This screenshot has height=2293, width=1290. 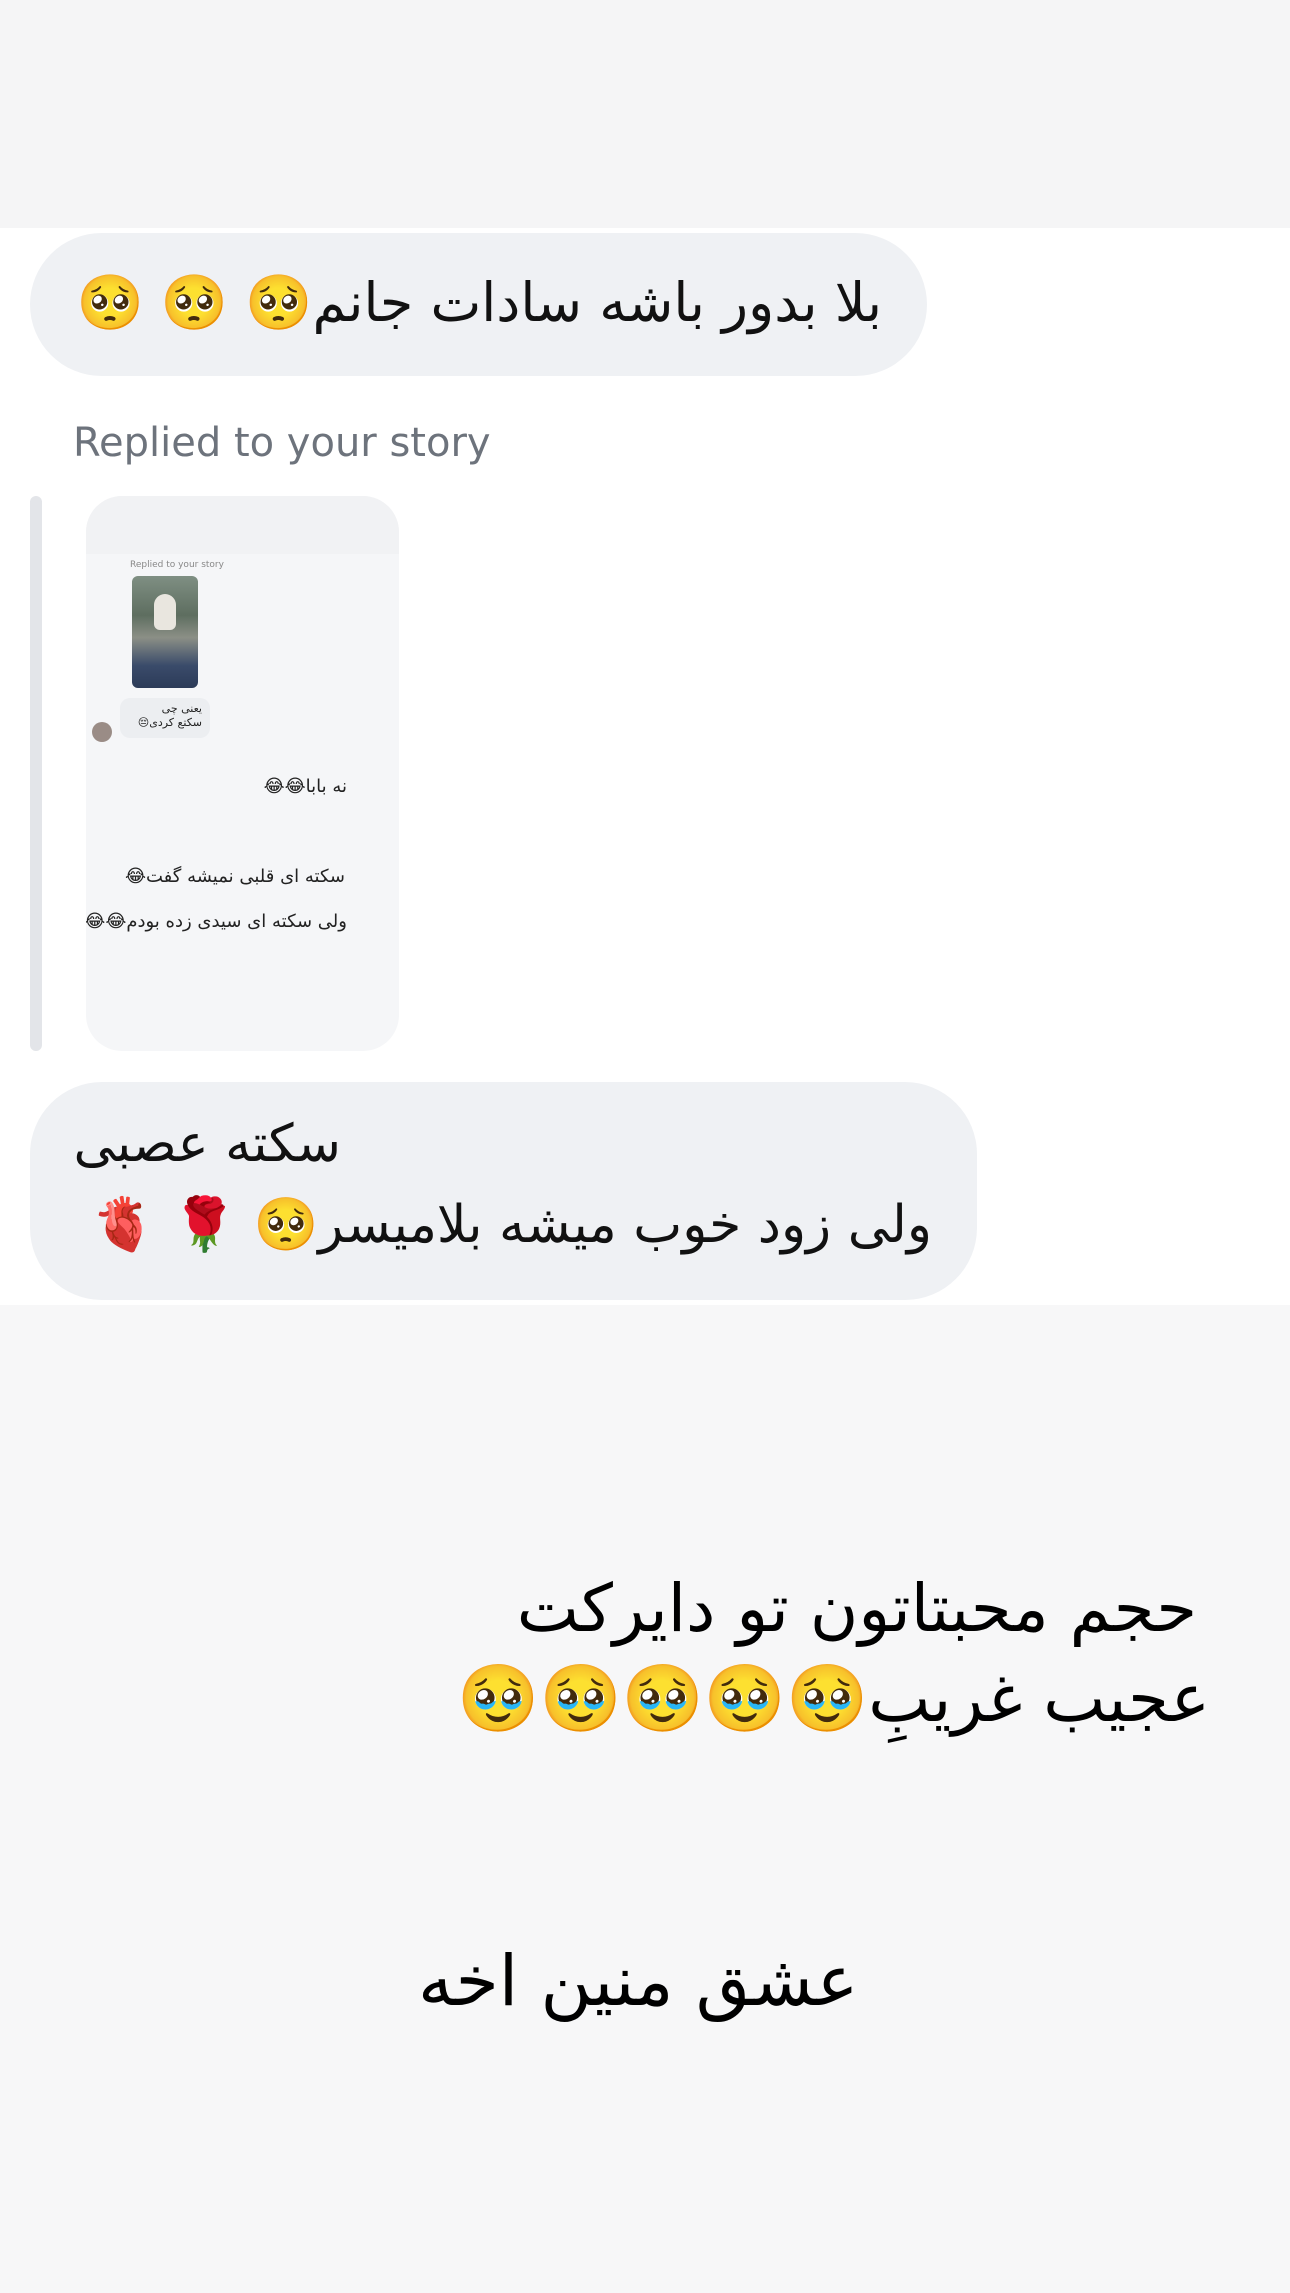 I want to click on message-bubble: بلا بدور باشه سادات جانم🥺 🥺 🥺, so click(x=478, y=304).